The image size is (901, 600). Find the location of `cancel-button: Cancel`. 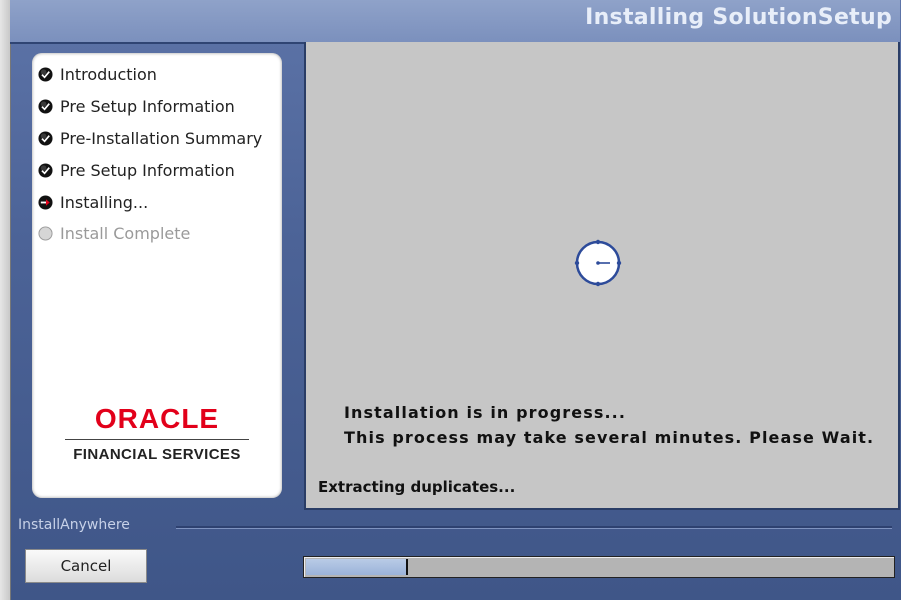

cancel-button: Cancel is located at coordinates (86, 566).